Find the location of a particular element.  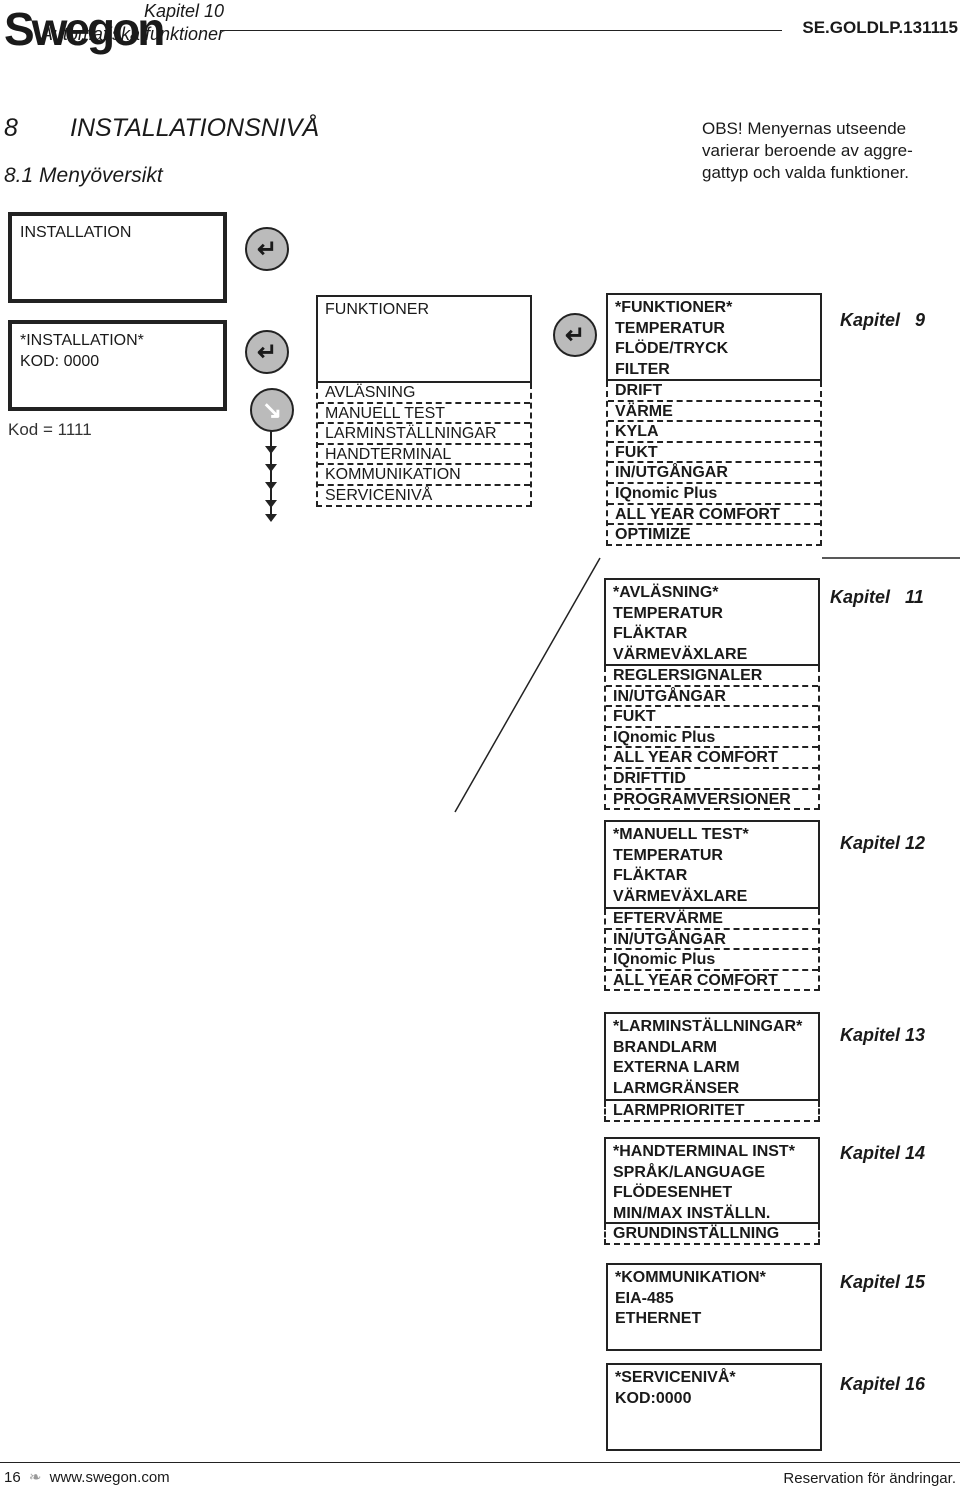

menu-item: LARMPRIORITET is located at coordinates (679, 1110).